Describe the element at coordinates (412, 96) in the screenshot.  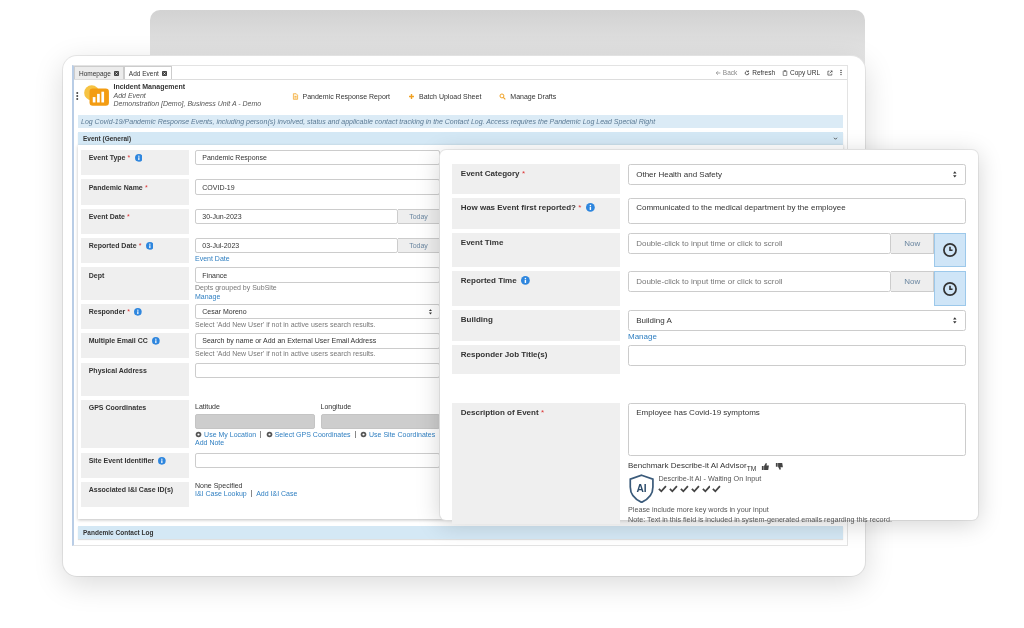
I see `plus-icon` at that location.